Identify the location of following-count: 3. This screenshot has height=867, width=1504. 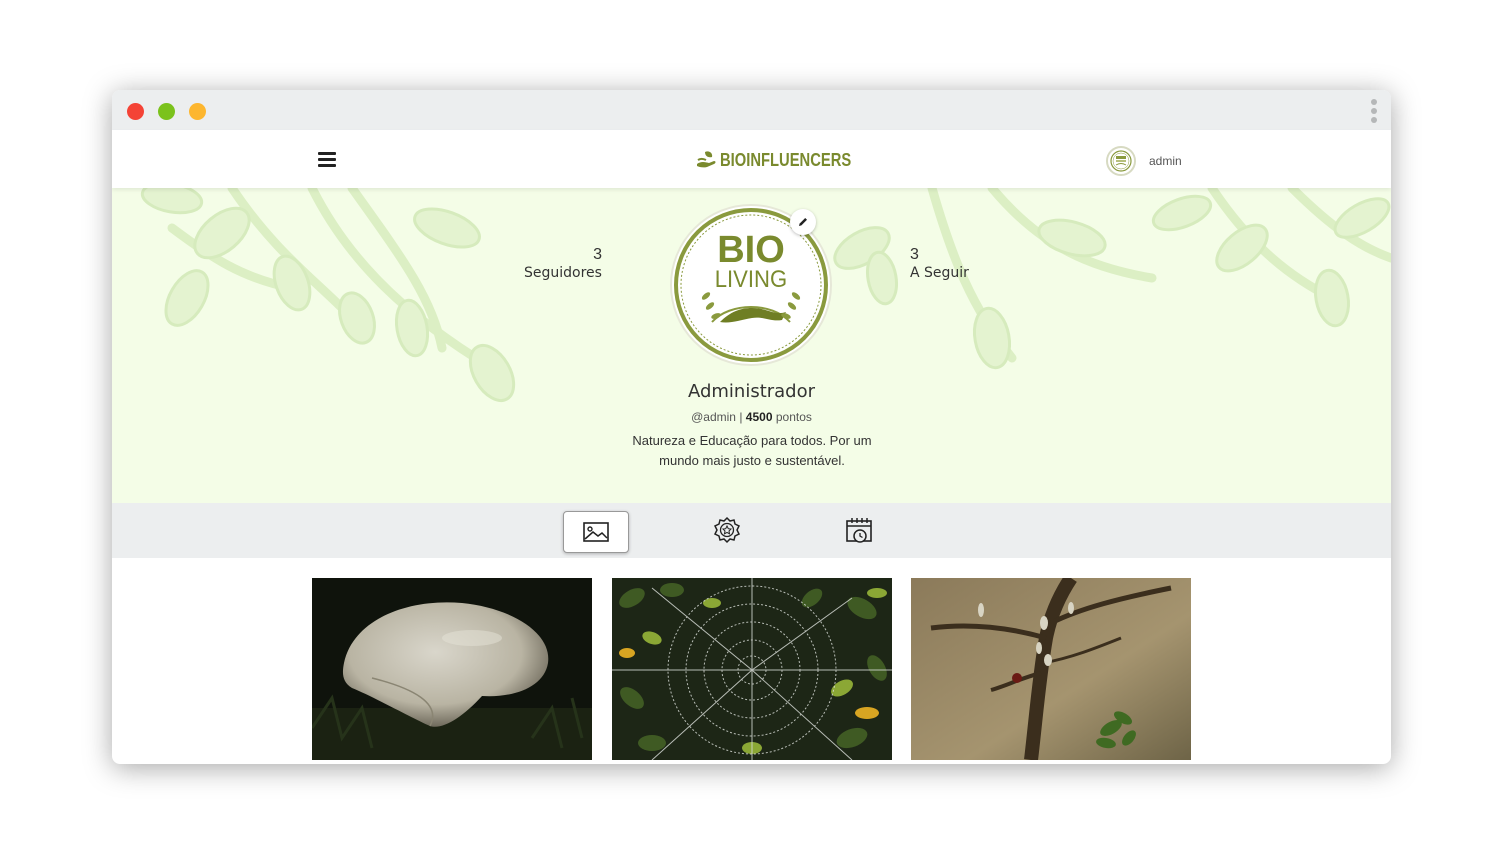
(914, 254).